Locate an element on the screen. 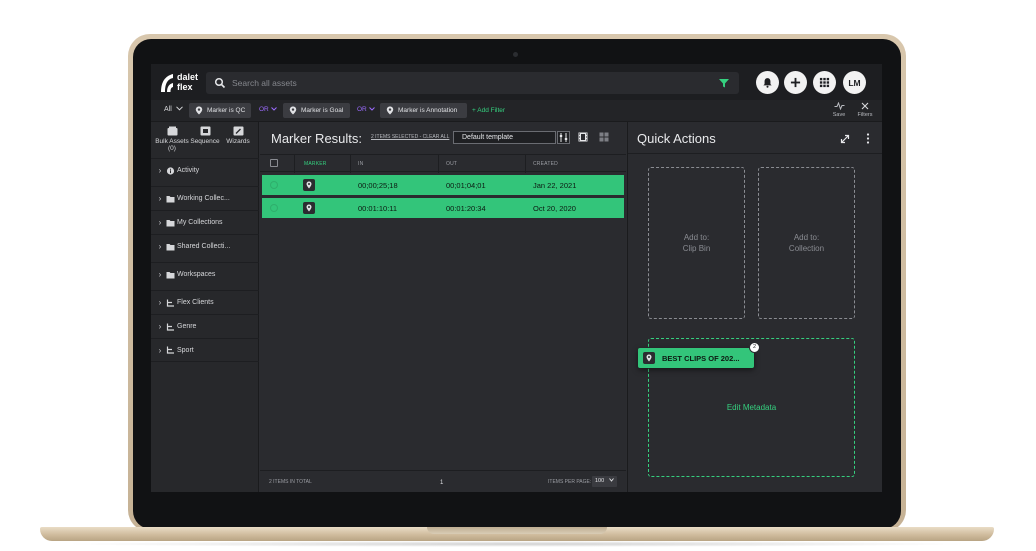 The height and width of the screenshot is (551, 1036). tool-label: Sequence is located at coordinates (205, 141).